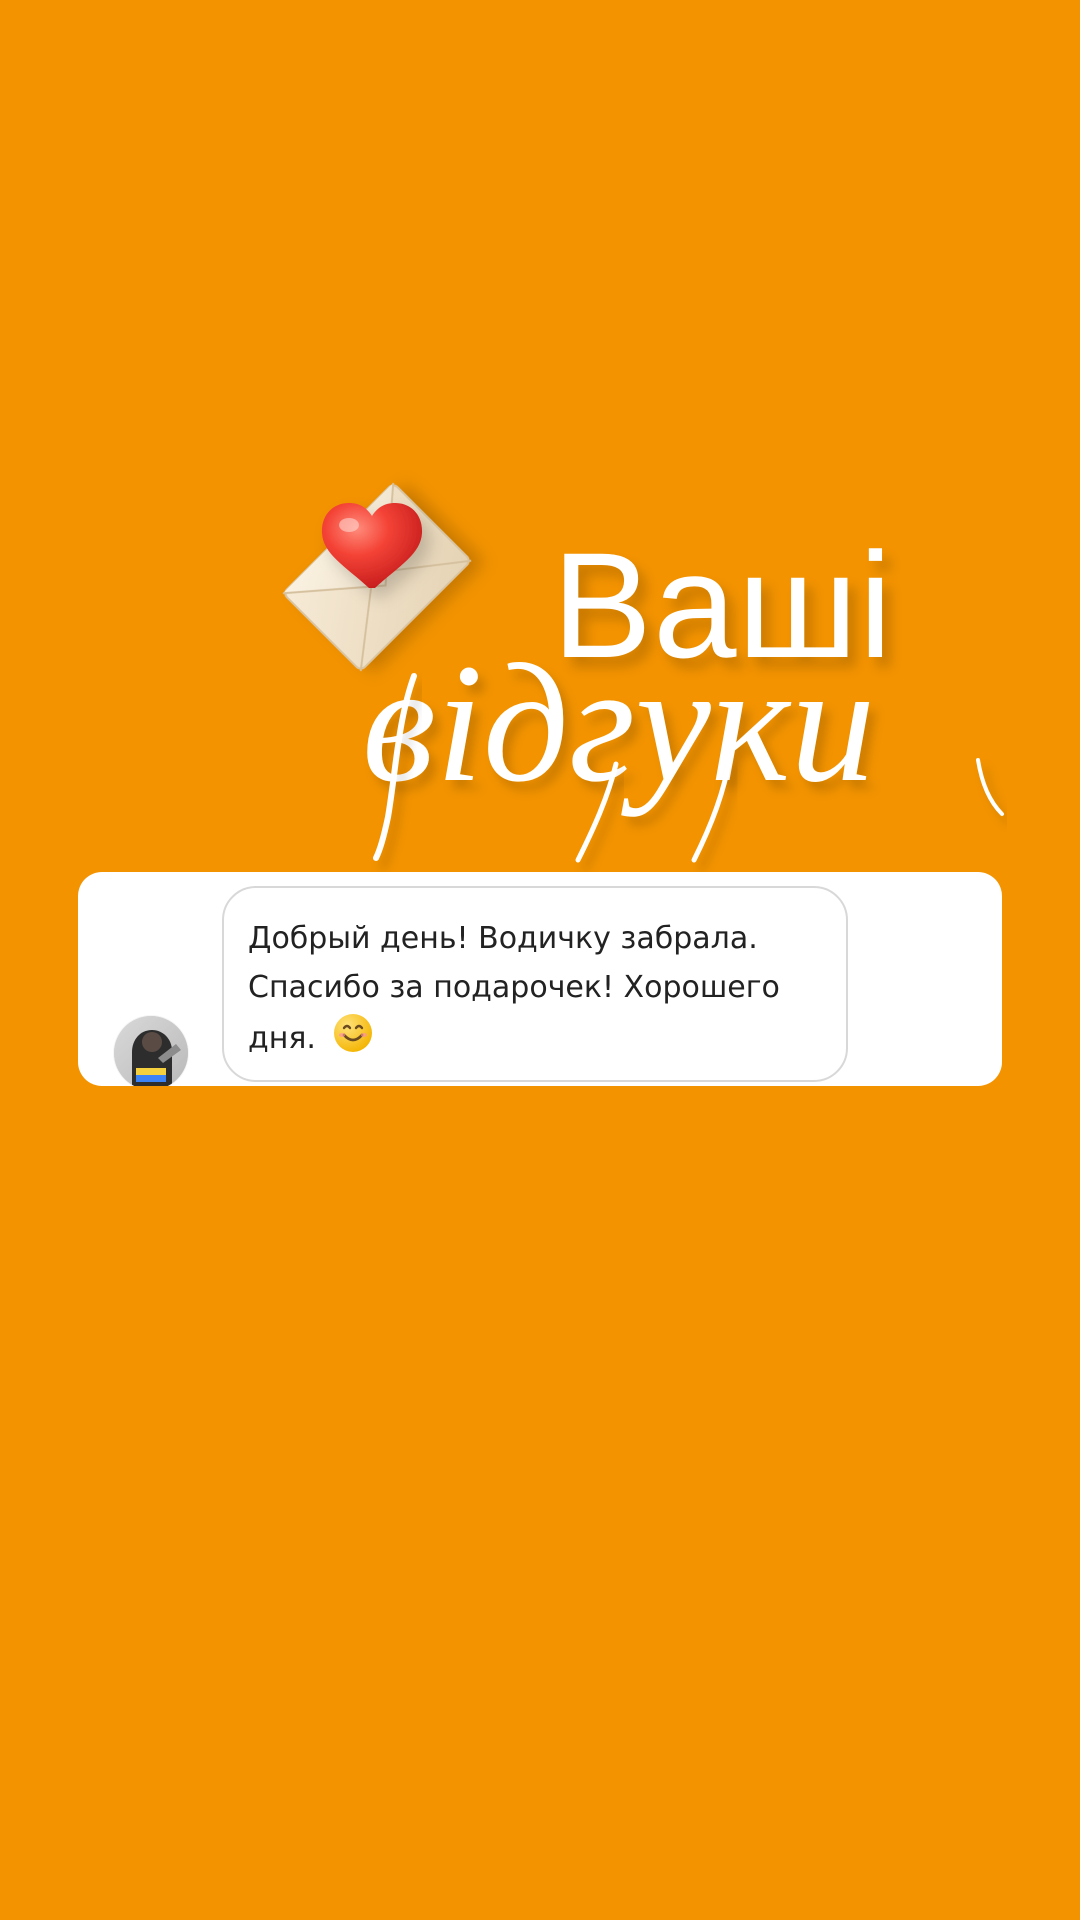 This screenshot has width=1080, height=1920. Describe the element at coordinates (618, 723) in the screenshot. I see `svg-text: відгуки` at that location.